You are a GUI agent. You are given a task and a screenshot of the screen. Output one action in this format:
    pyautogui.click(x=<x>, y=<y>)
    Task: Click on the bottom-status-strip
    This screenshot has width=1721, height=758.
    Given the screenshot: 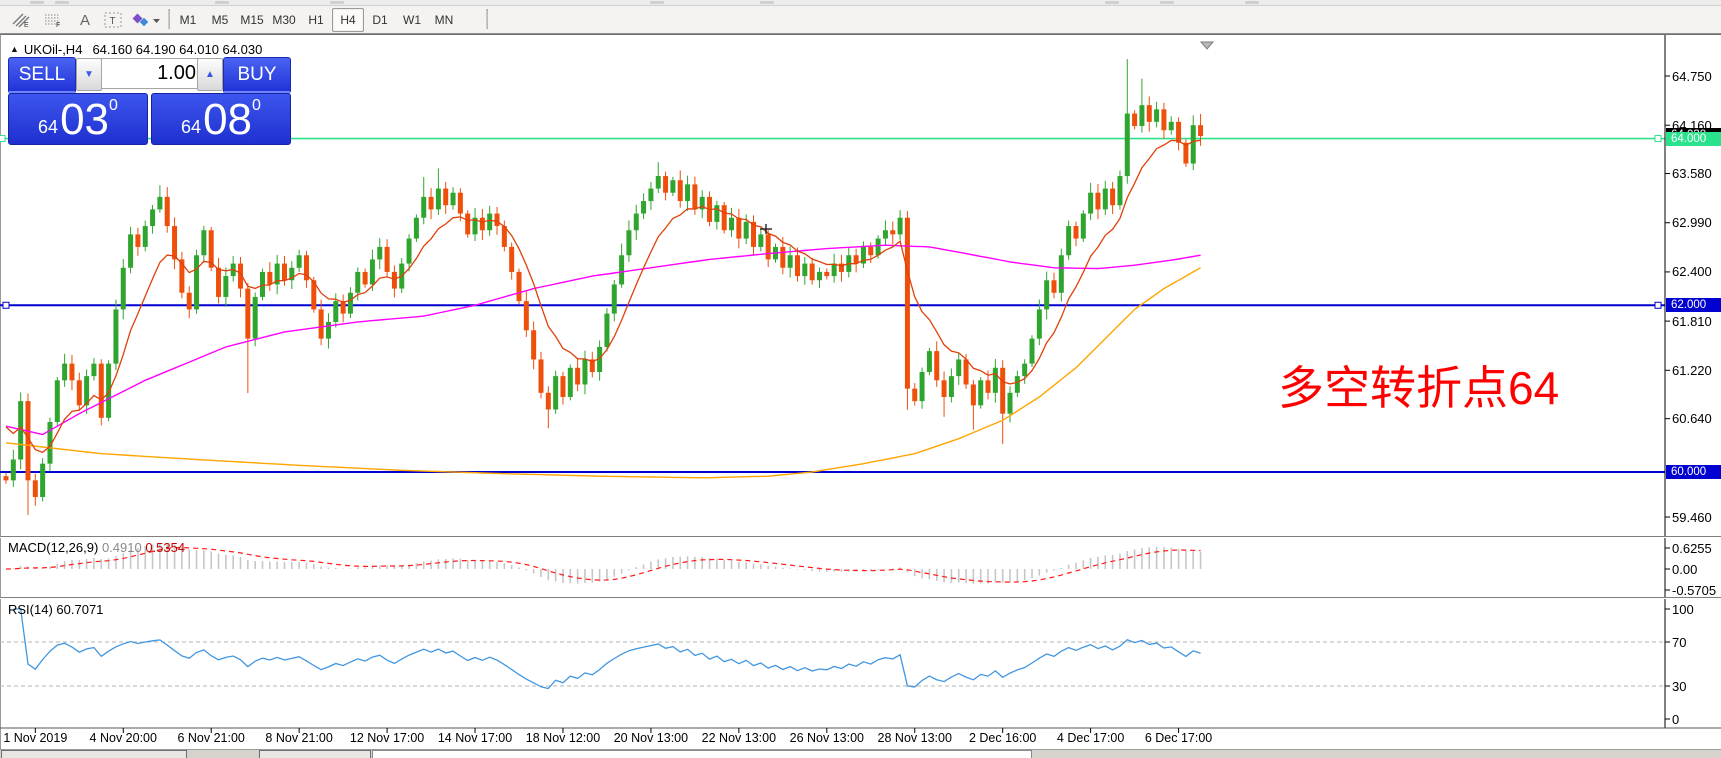 What is the action you would take?
    pyautogui.click(x=860, y=753)
    